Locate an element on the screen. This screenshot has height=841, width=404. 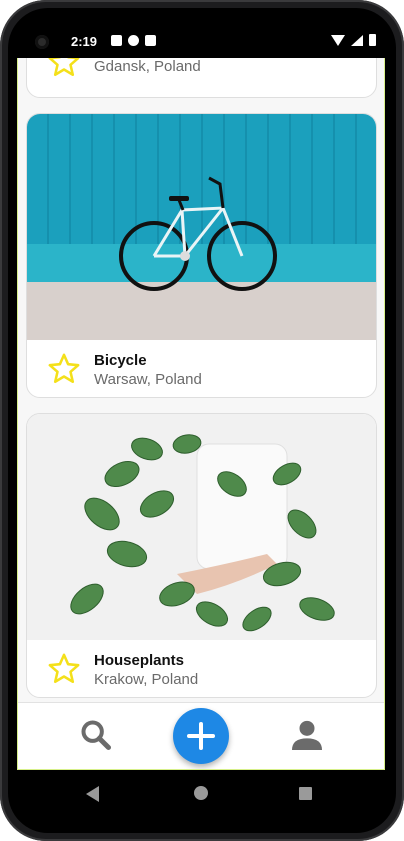
bottom-navigation is located at coordinates (201, 735).